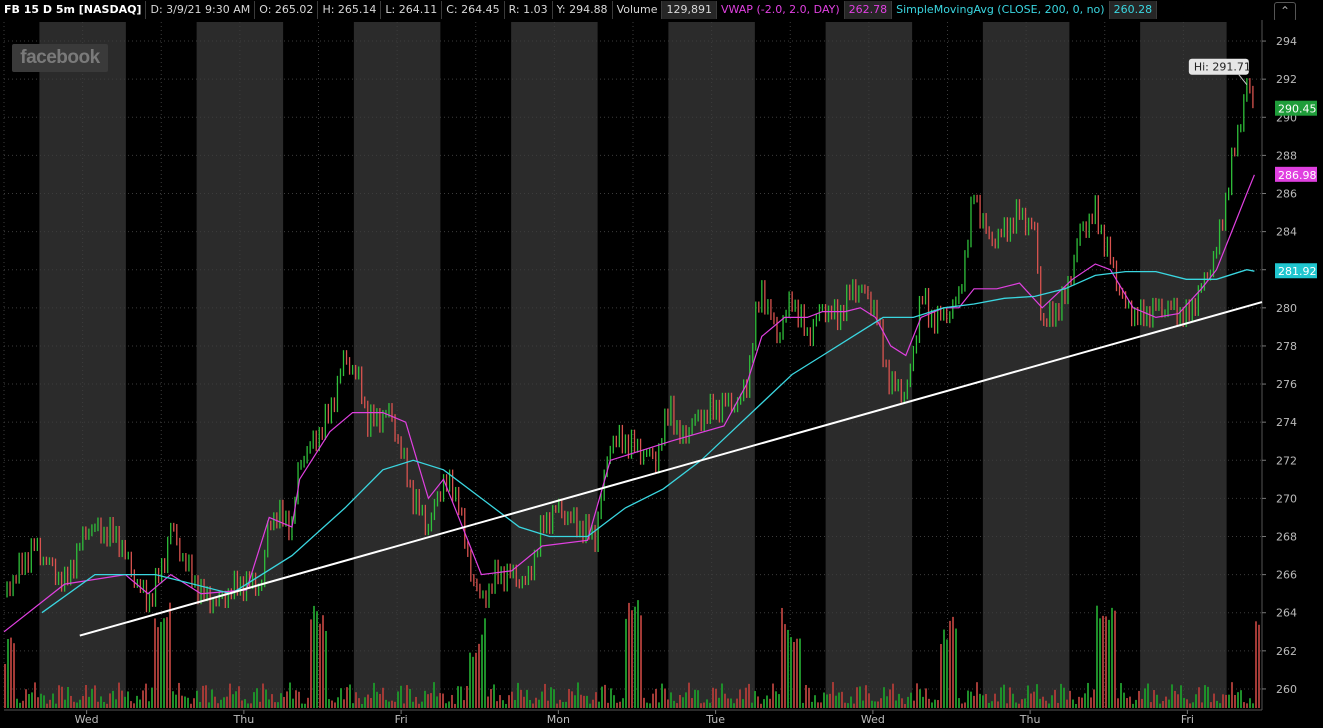 The height and width of the screenshot is (728, 1323). I want to click on x-tick-label: Fri, so click(1187, 719).